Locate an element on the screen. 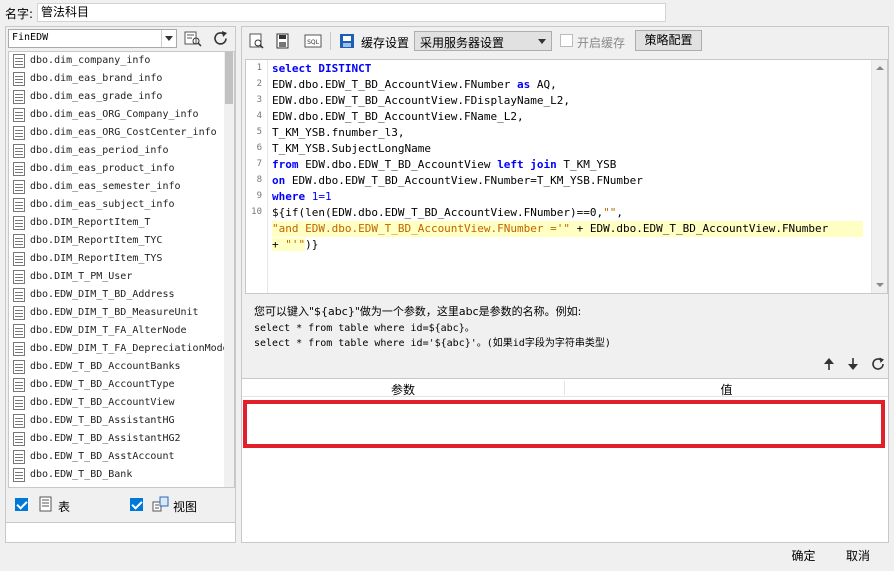 The height and width of the screenshot is (571, 894). table-list-scrollbar is located at coordinates (229, 269).